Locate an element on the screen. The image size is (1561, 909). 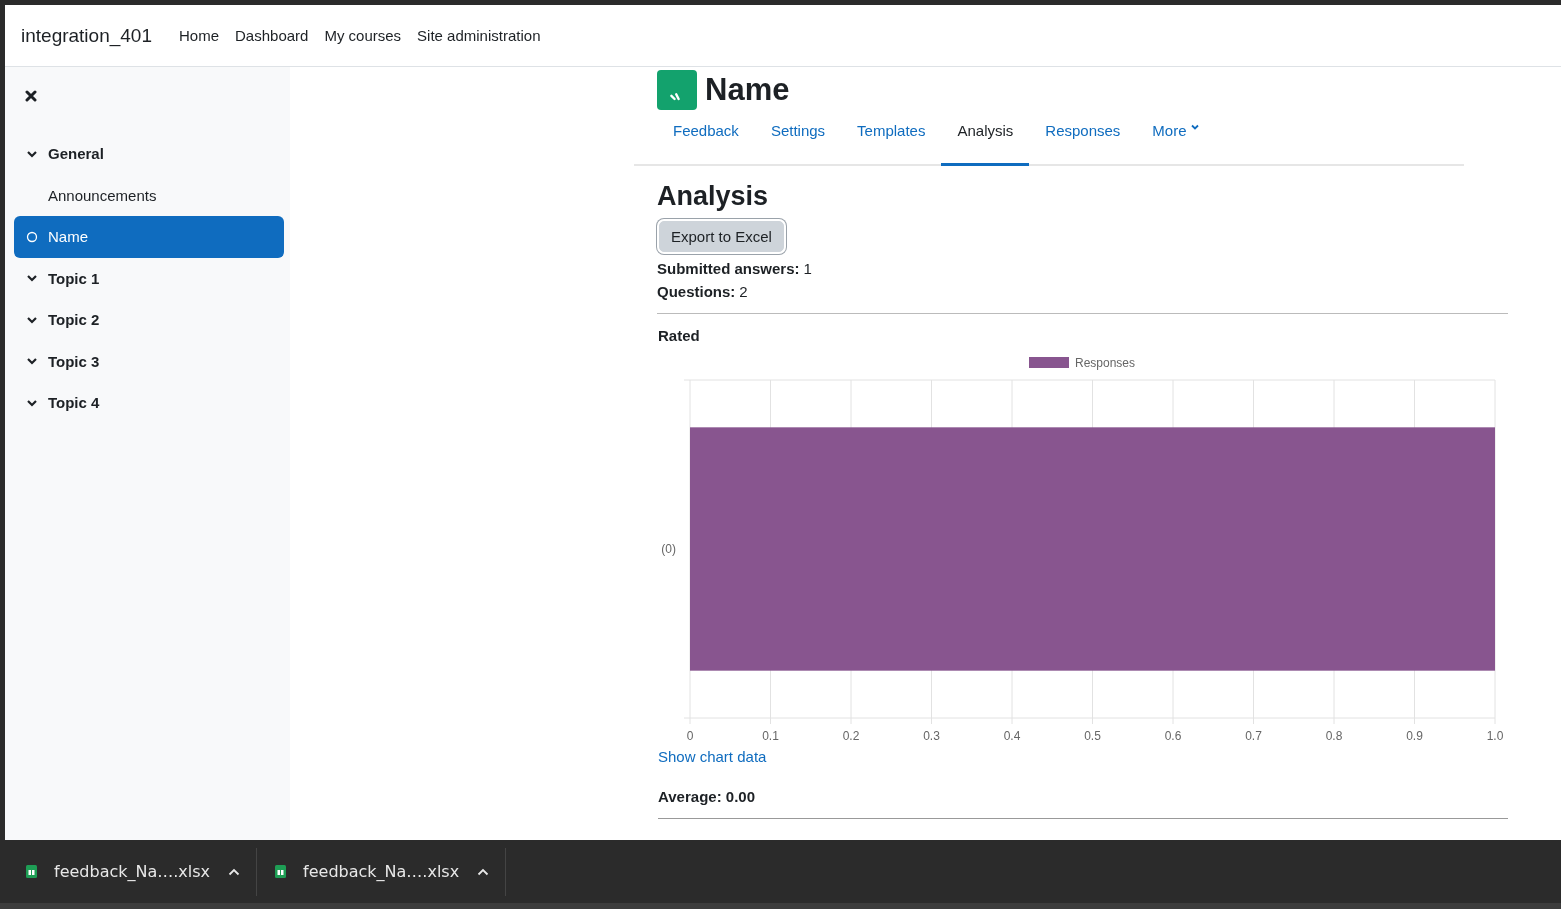
axis-tick-label: 0.1 is located at coordinates (770, 736).